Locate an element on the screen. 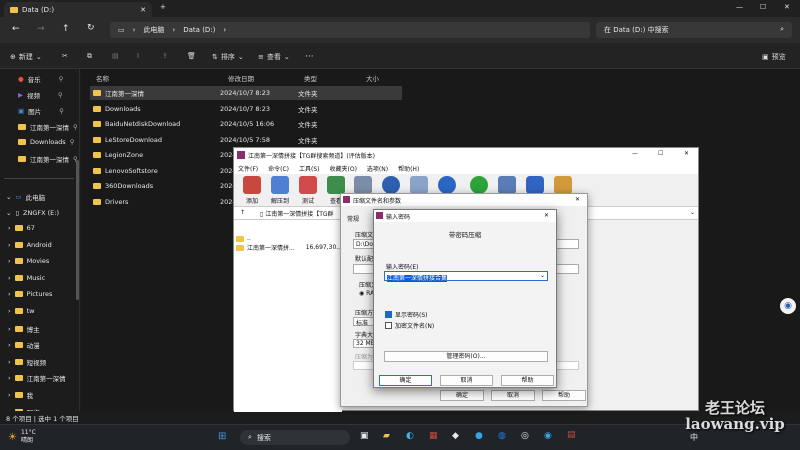 The image size is (800, 450). test-button: 测试 is located at coordinates (308, 190).